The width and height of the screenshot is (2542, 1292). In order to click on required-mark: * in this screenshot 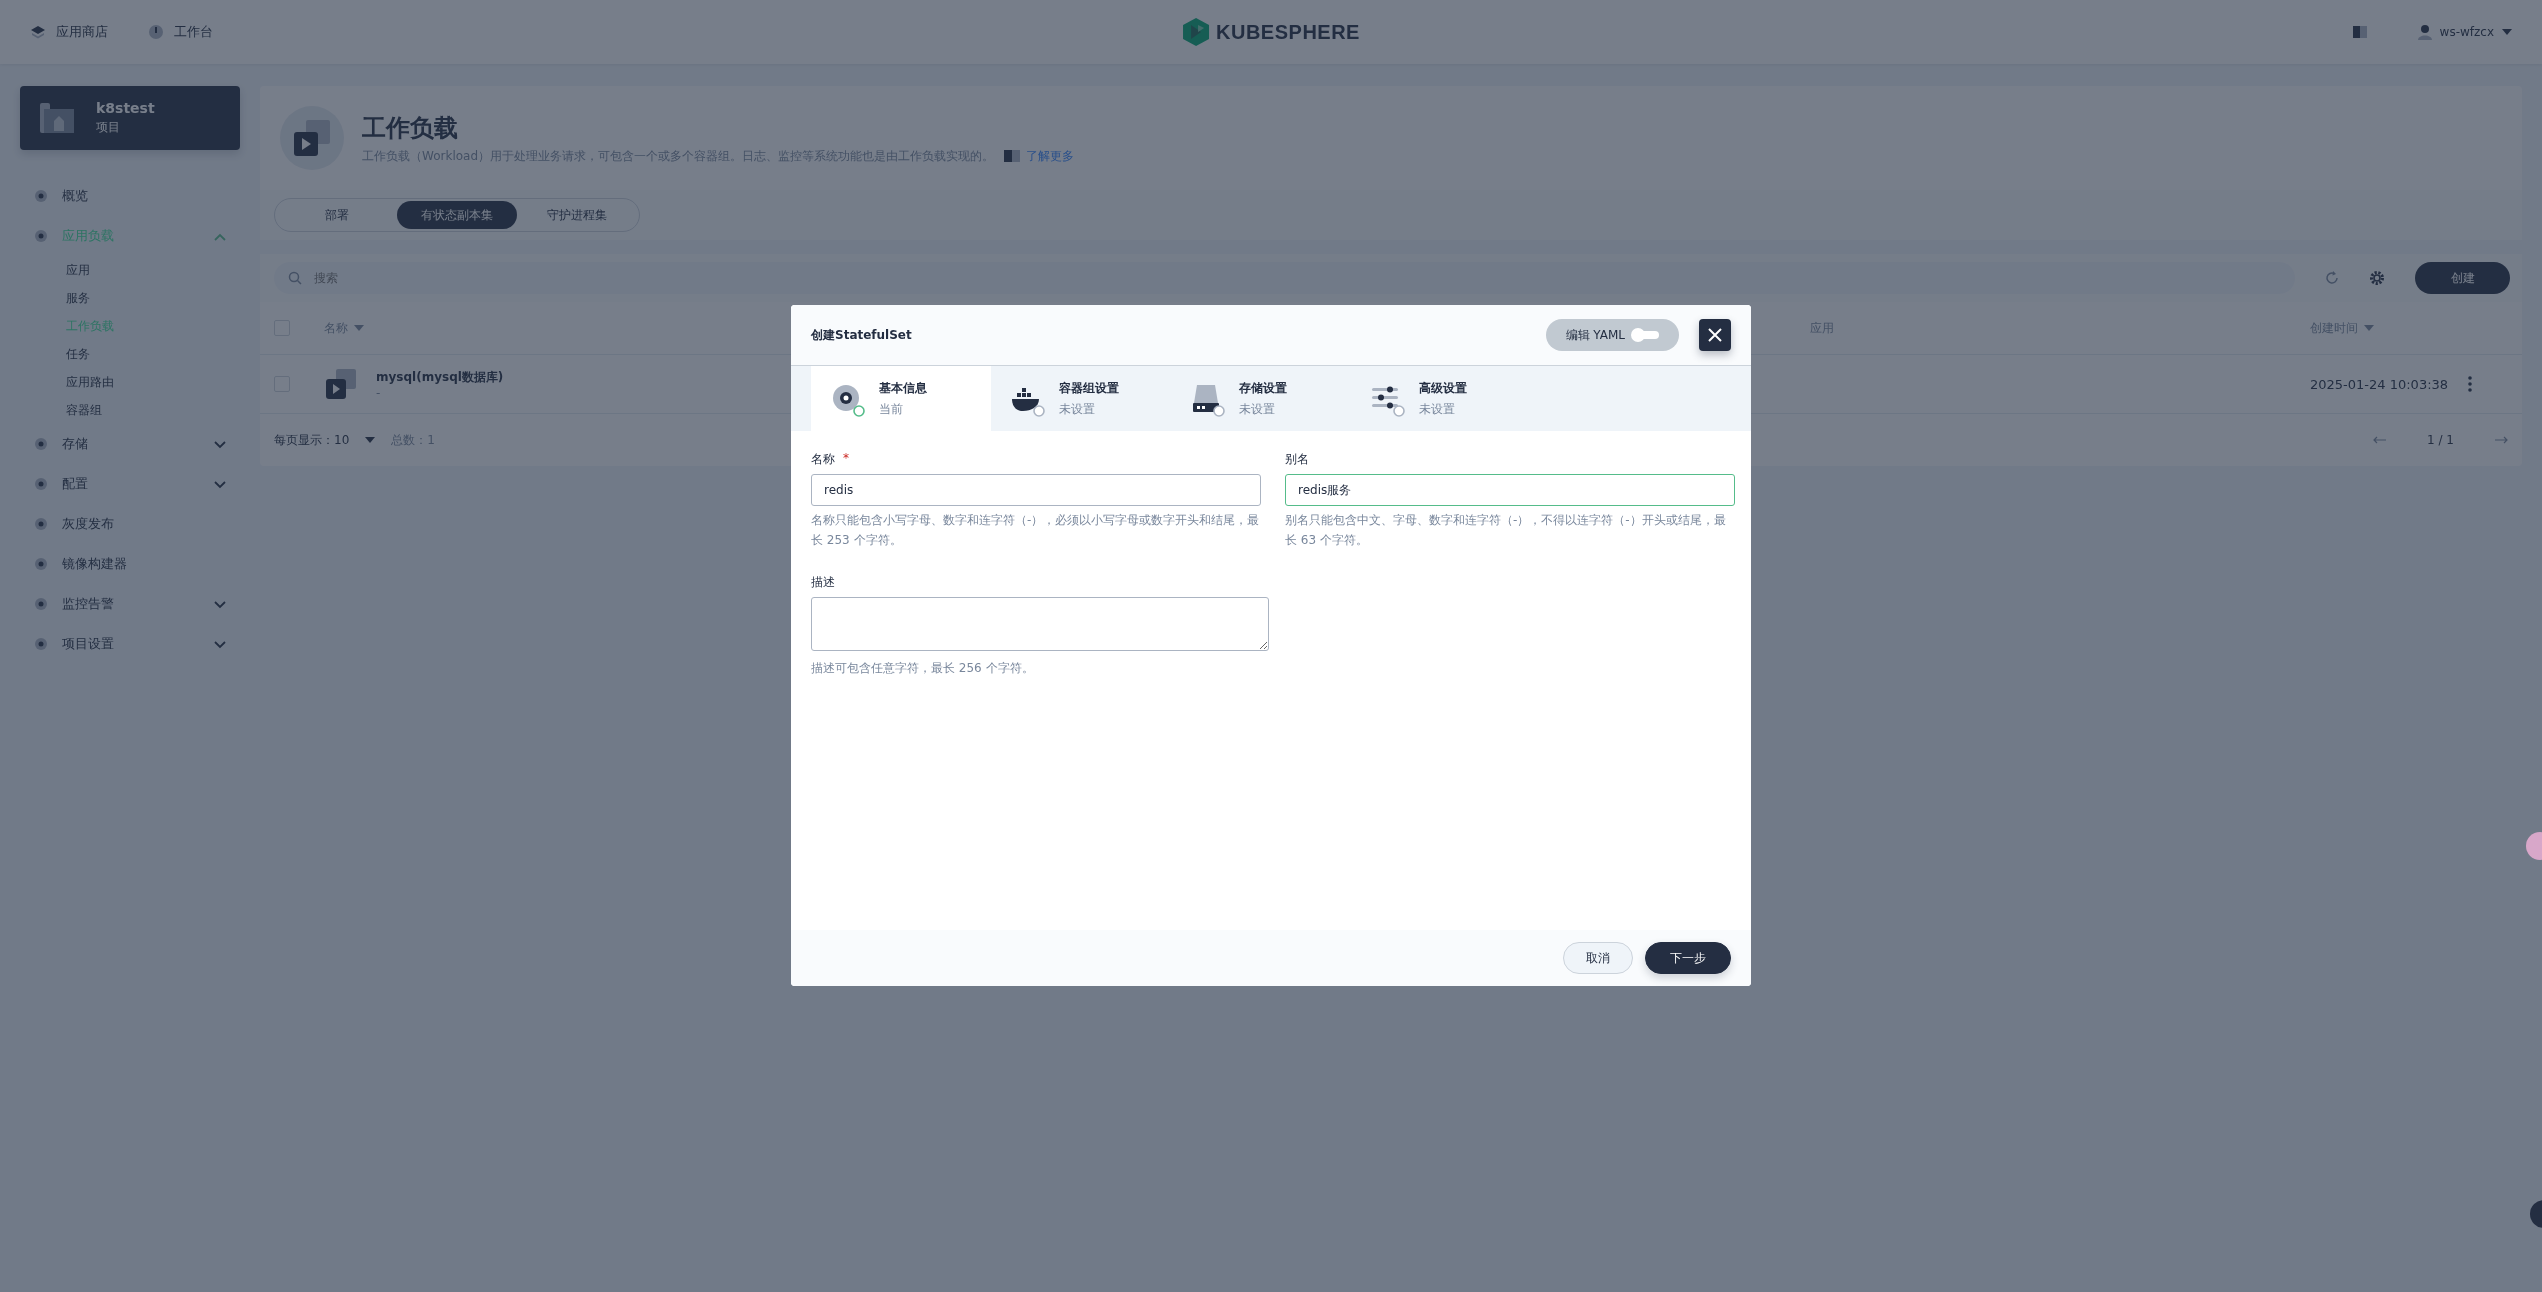, I will do `click(846, 459)`.